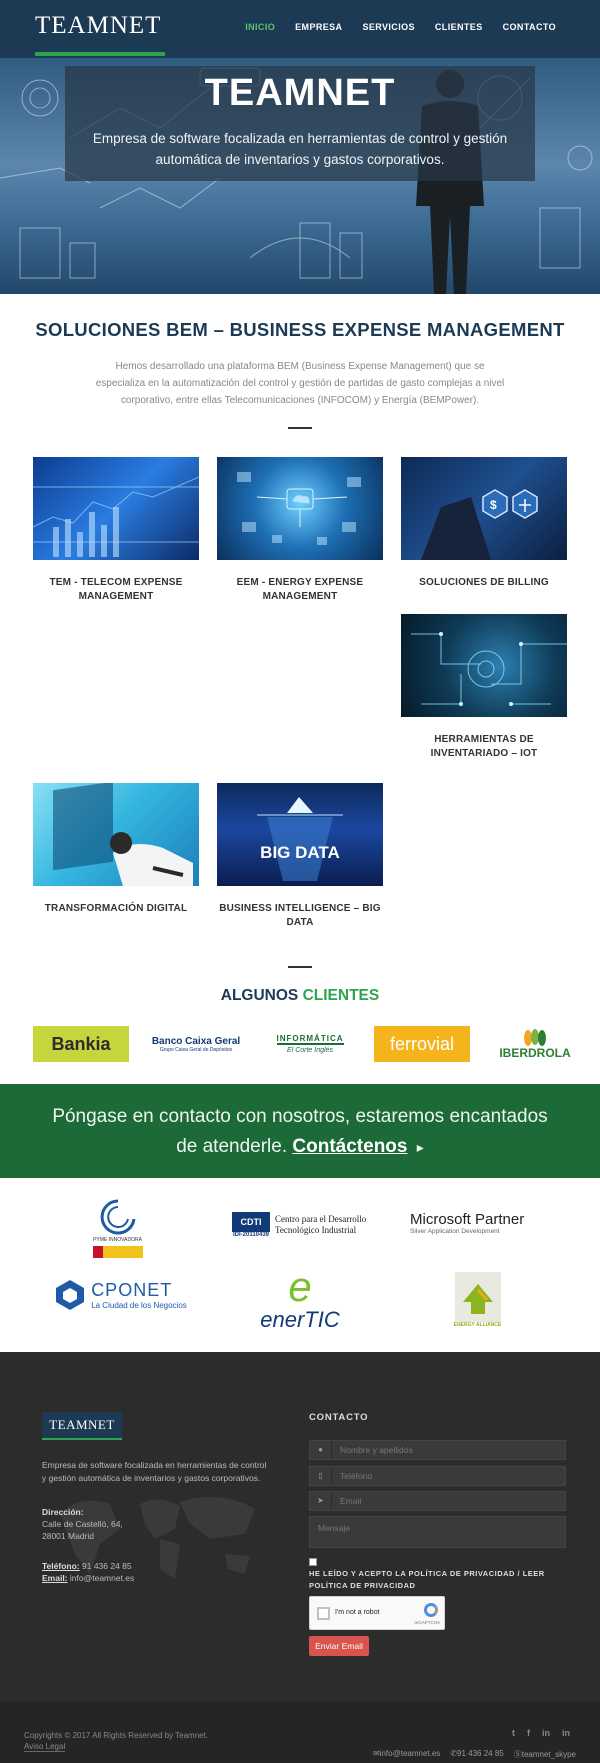 The image size is (600, 1763). Describe the element at coordinates (259, 995) in the screenshot. I see `clients-title-part1: ALGUNOS` at that location.